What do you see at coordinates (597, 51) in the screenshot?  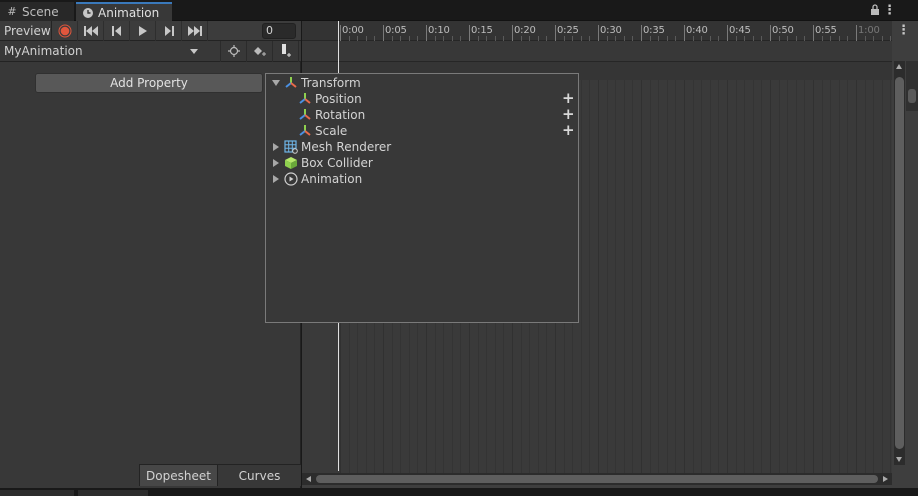 I see `event-track` at bounding box center [597, 51].